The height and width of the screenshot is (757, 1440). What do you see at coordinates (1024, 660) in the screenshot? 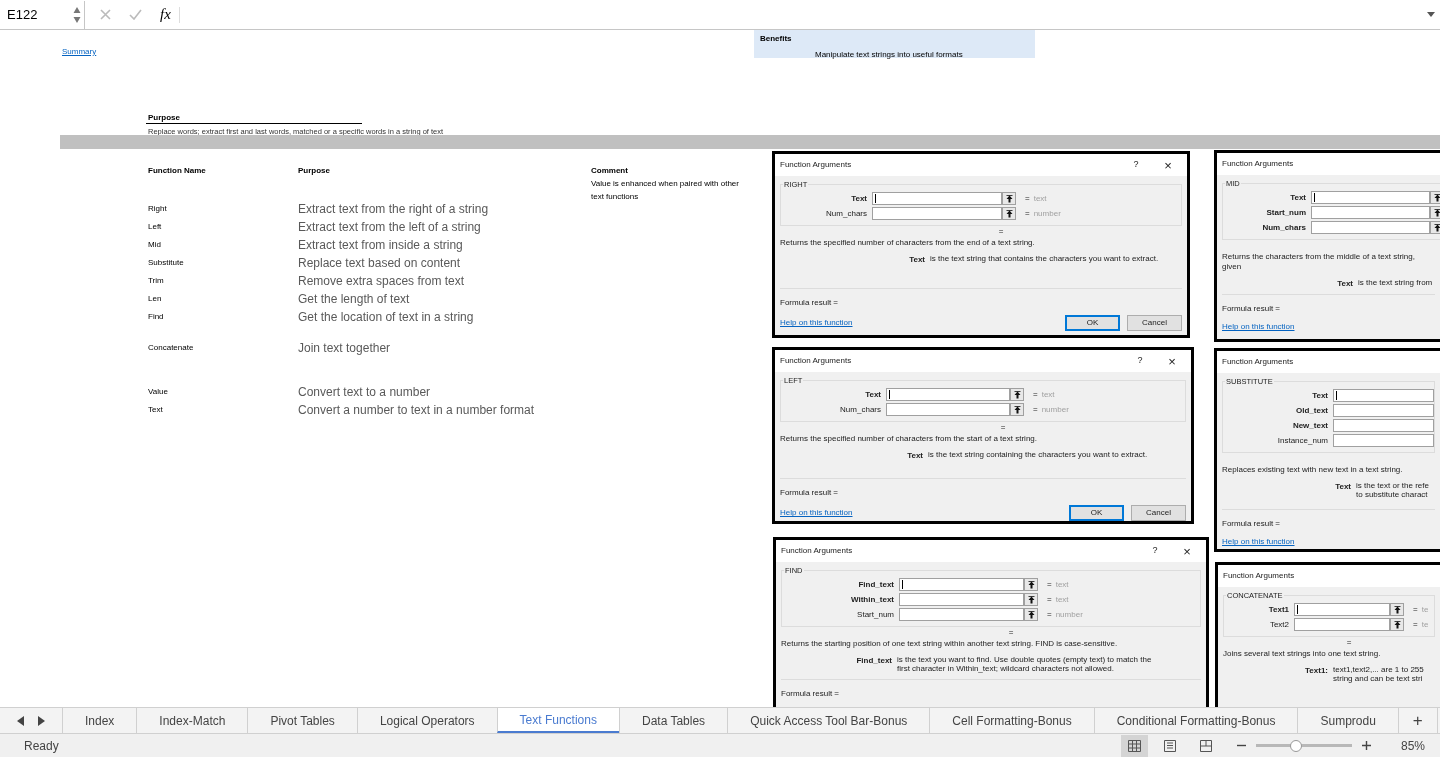
I see `argument-help-text: is the text you want to find. Use double quotes (empty text) to match the` at bounding box center [1024, 660].